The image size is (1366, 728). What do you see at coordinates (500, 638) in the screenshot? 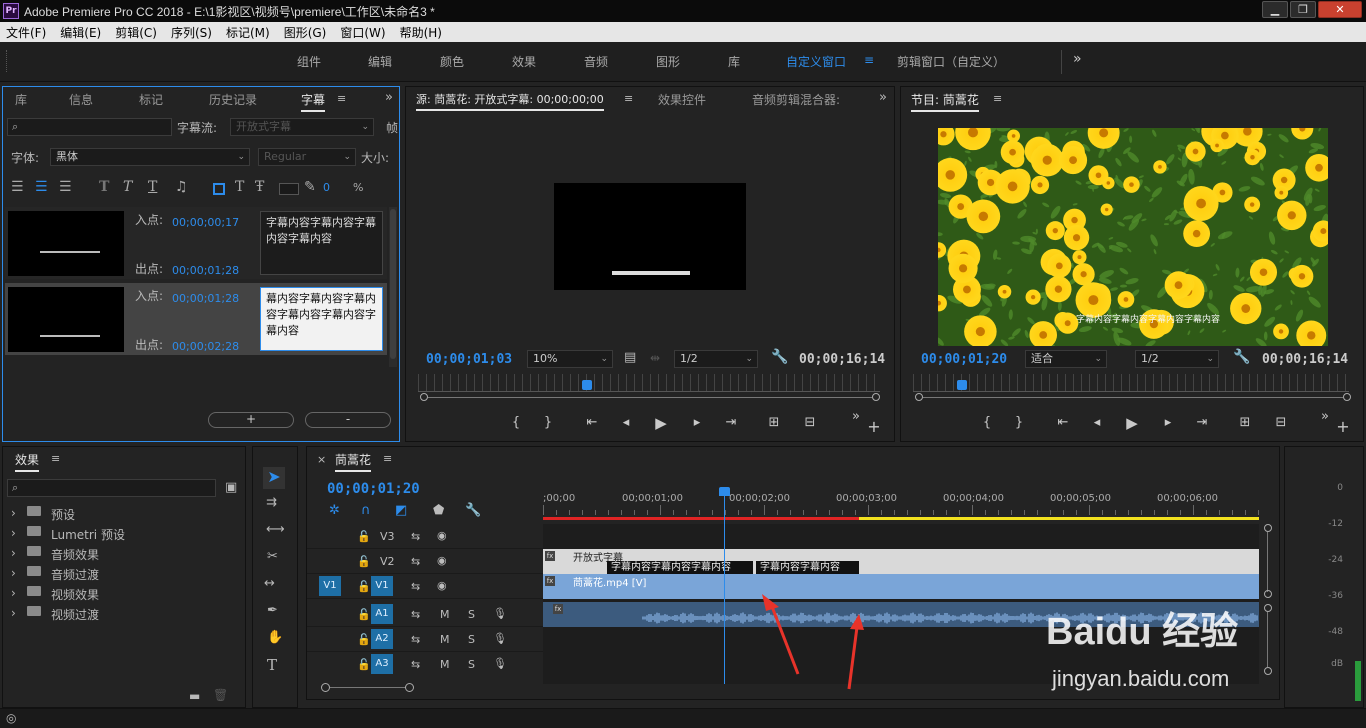
I see `microphone-icon: 🎙` at bounding box center [500, 638].